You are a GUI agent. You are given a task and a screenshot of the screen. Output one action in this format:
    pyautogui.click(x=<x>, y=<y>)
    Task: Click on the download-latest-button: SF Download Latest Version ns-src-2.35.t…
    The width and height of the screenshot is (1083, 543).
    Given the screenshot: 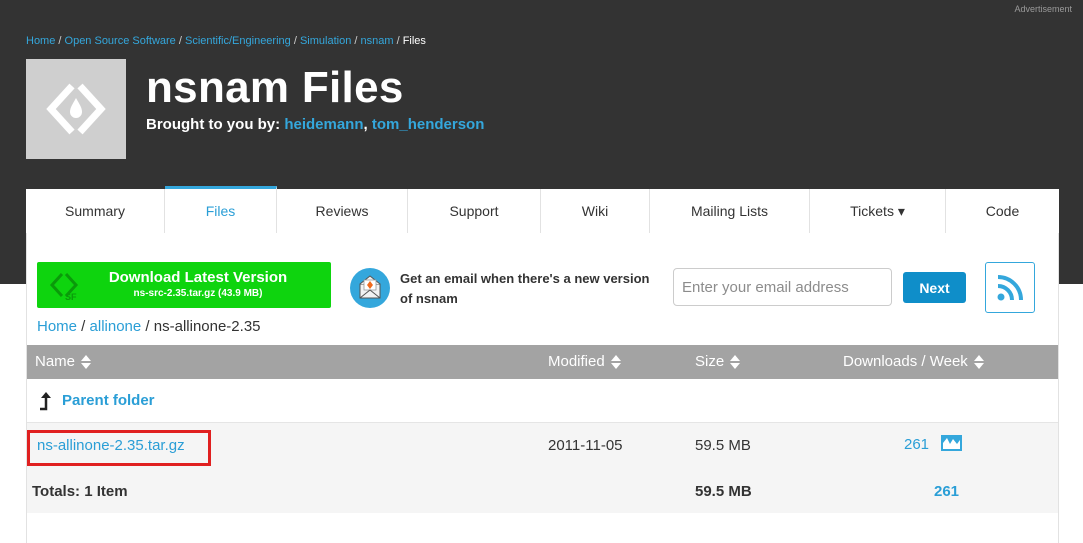 What is the action you would take?
    pyautogui.click(x=184, y=285)
    